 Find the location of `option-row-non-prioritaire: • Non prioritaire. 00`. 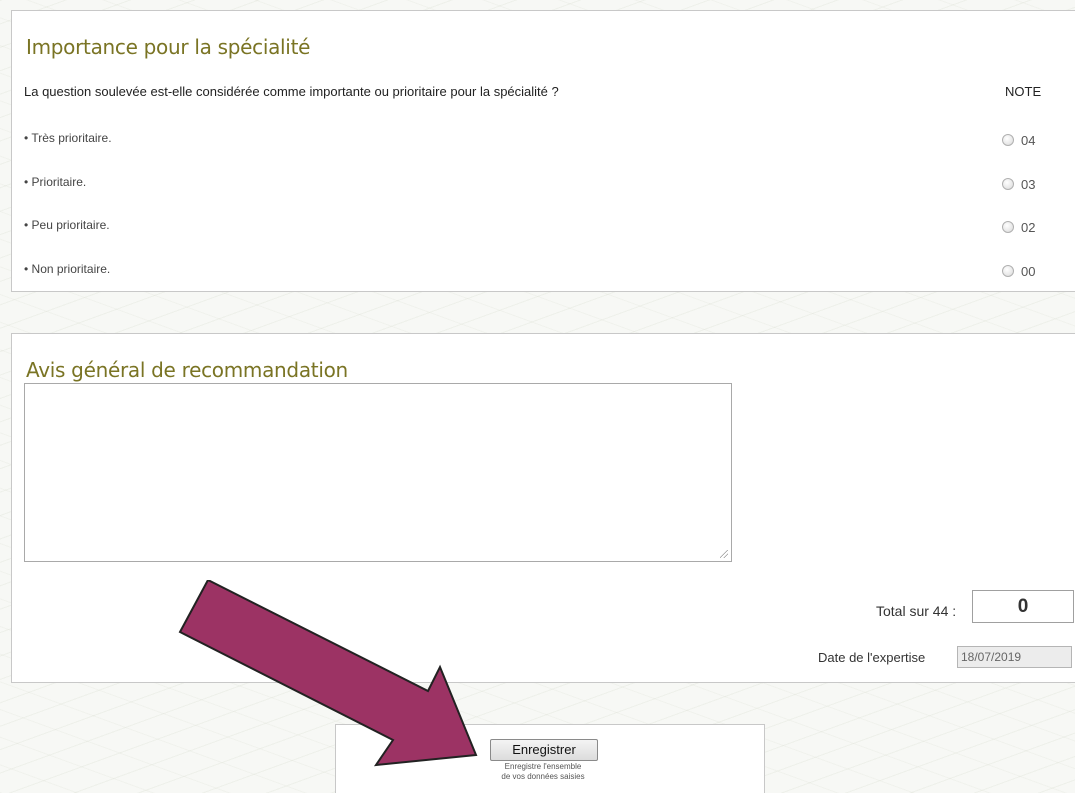

option-row-non-prioritaire: • Non prioritaire. 00 is located at coordinates (544, 272).